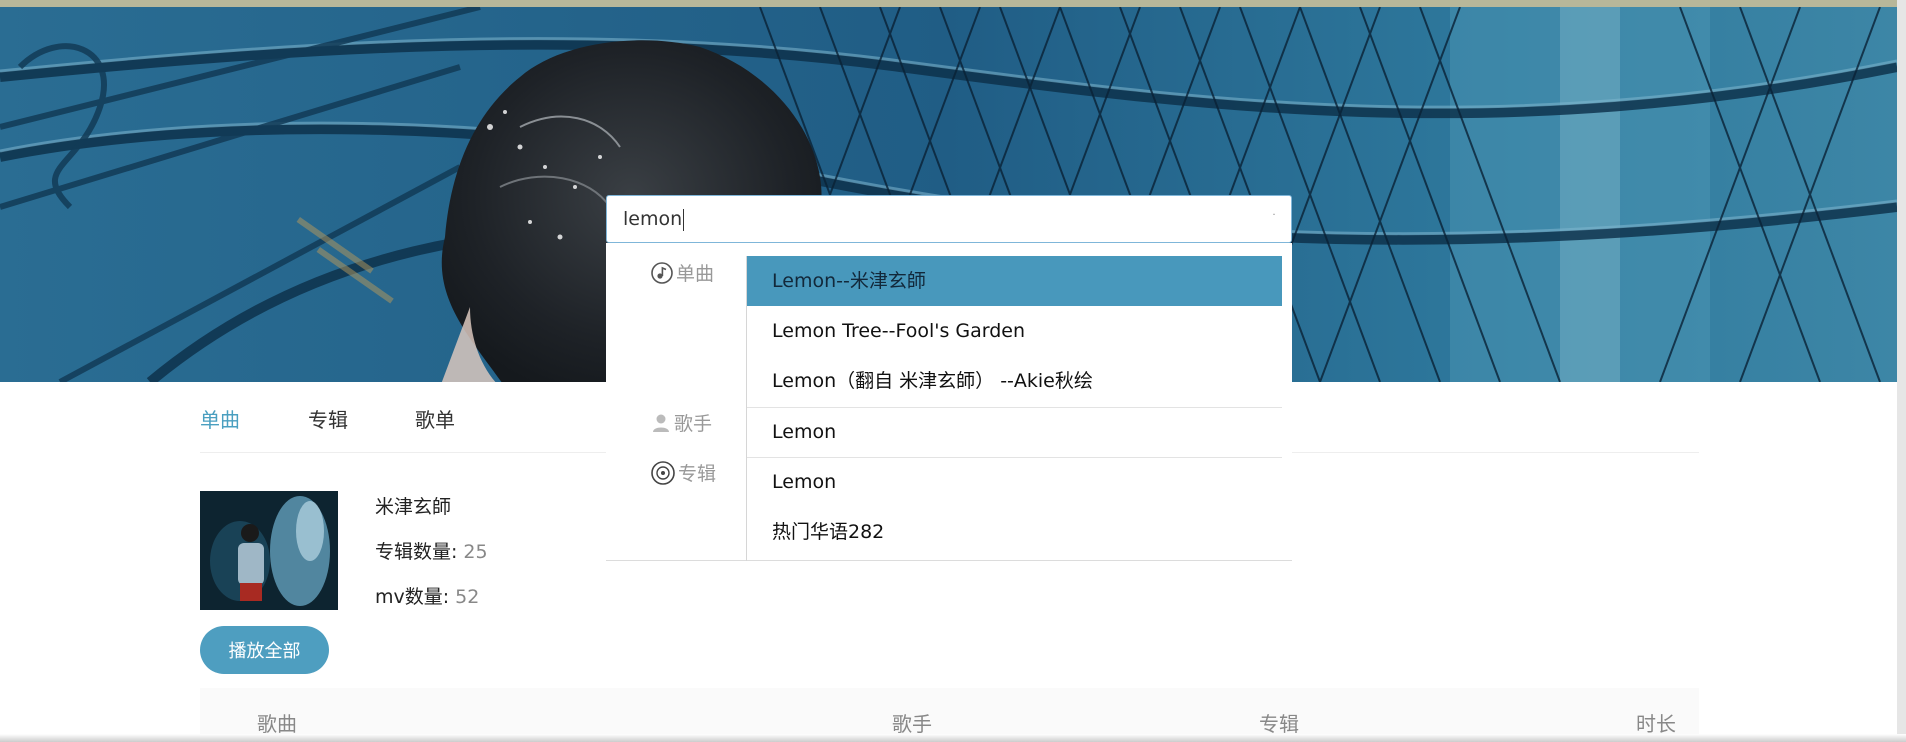  Describe the element at coordinates (435, 418) in the screenshot. I see `tab-playlists: 歌单` at that location.